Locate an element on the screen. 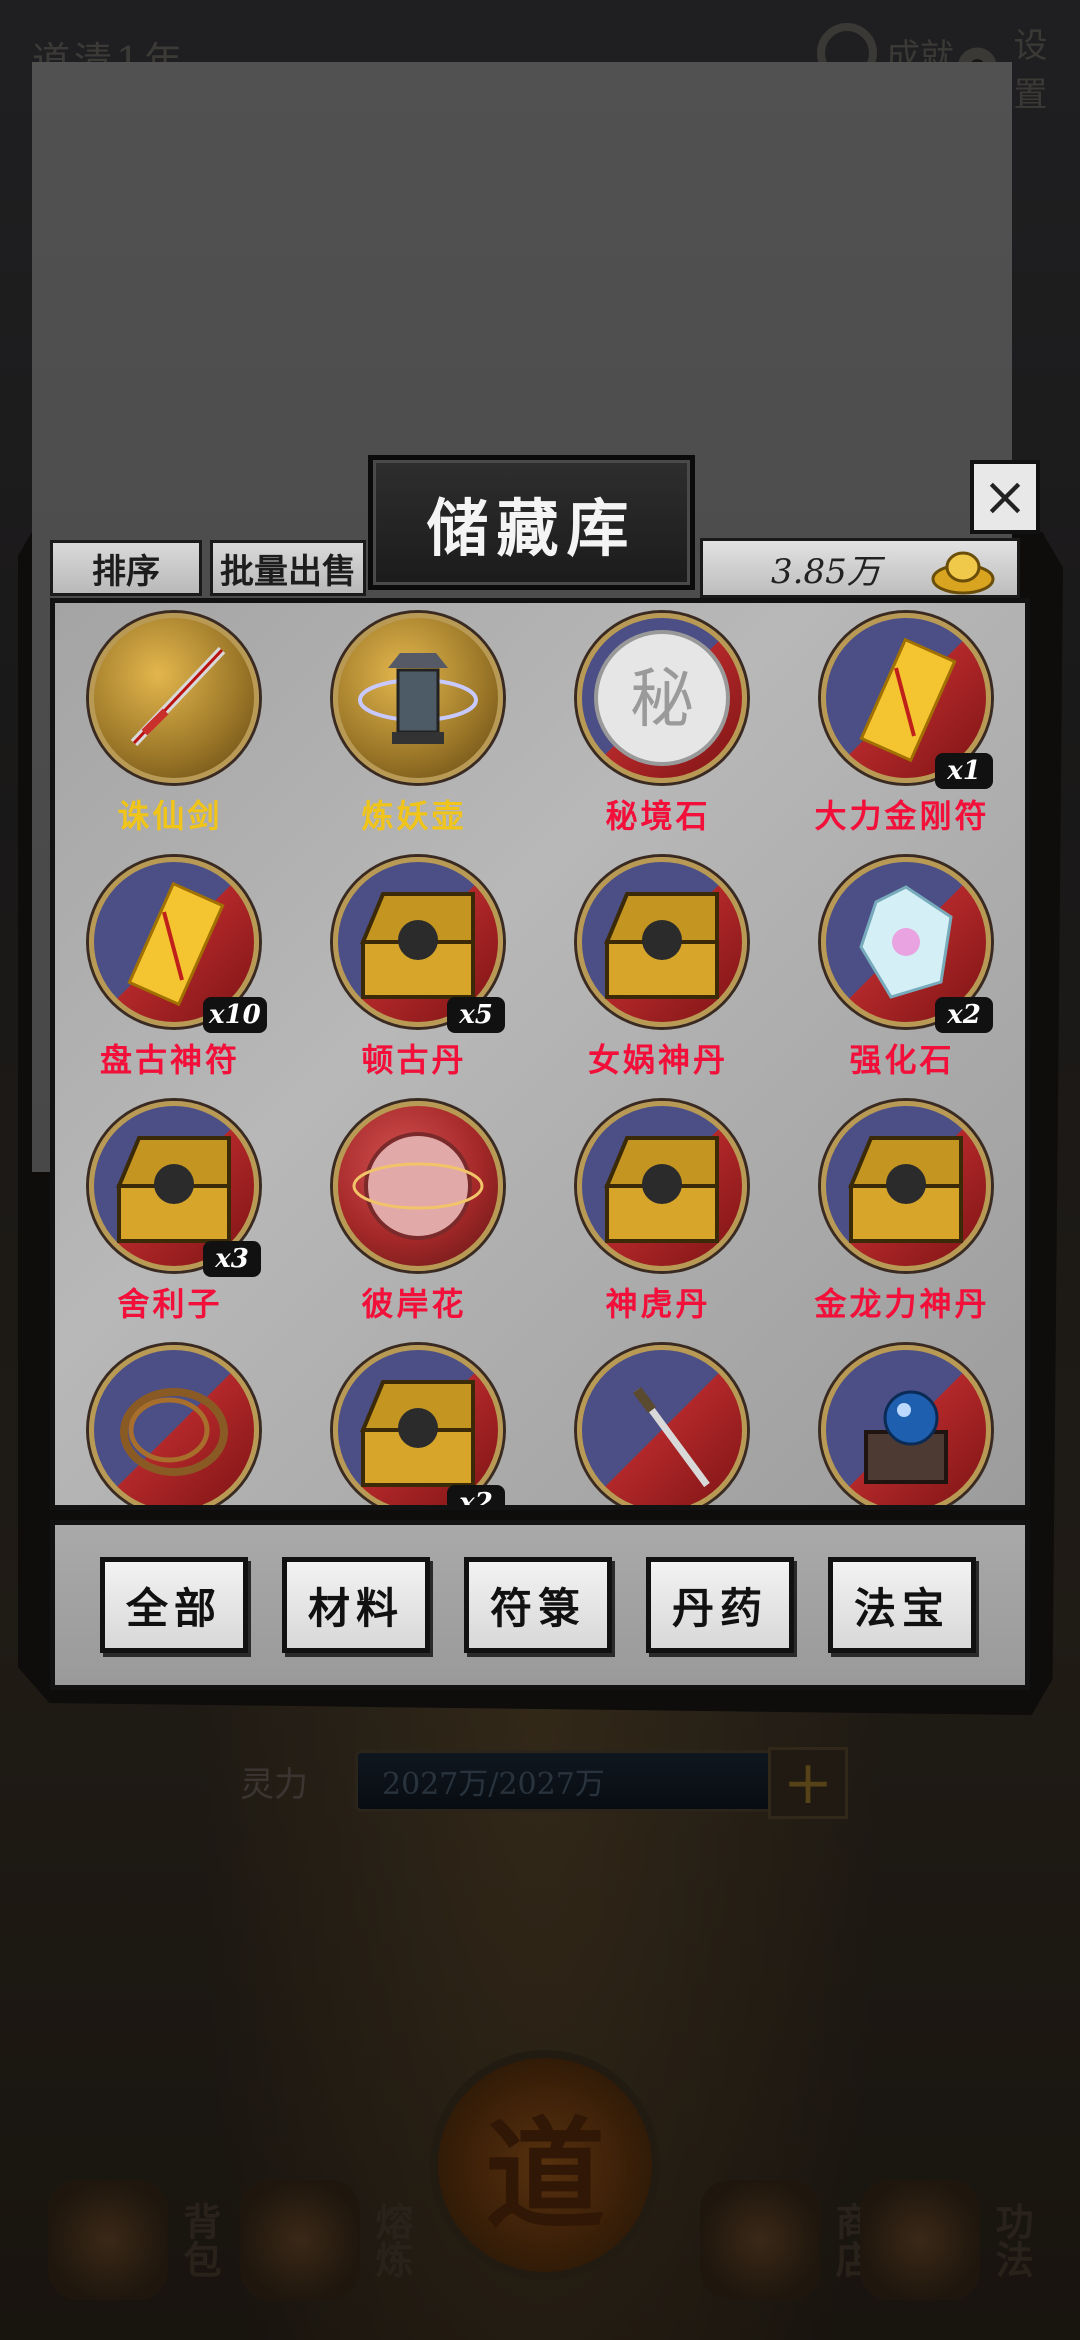  bulk-sell-button: 批量出售 is located at coordinates (288, 568).